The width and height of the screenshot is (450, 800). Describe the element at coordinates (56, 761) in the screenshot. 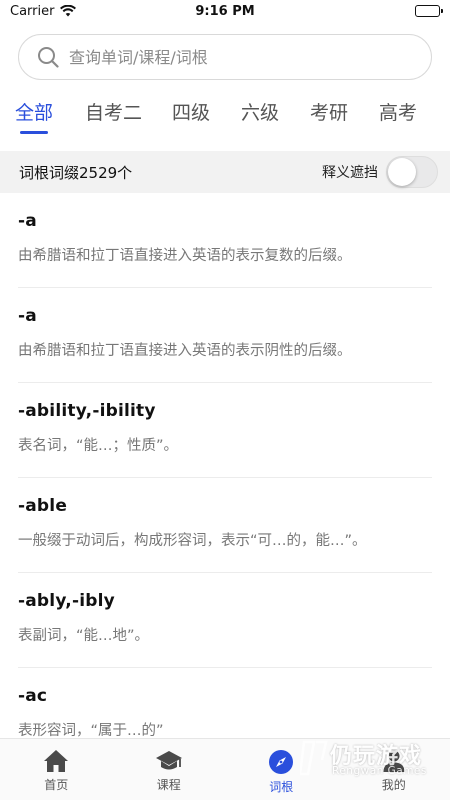

I see `home-icon` at that location.